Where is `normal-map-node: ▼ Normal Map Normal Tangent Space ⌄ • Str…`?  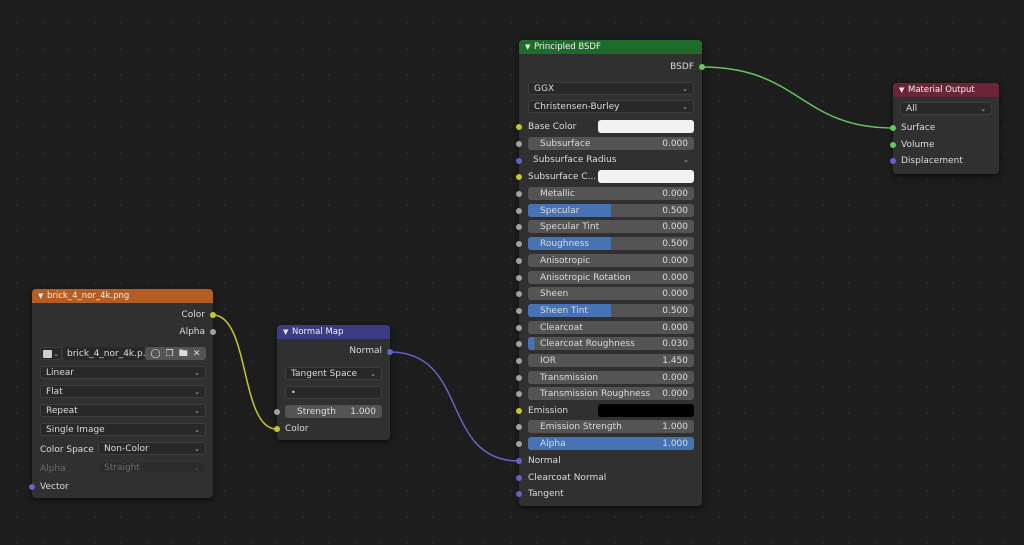 normal-map-node: ▼ Normal Map Normal Tangent Space ⌄ • Str… is located at coordinates (333, 382).